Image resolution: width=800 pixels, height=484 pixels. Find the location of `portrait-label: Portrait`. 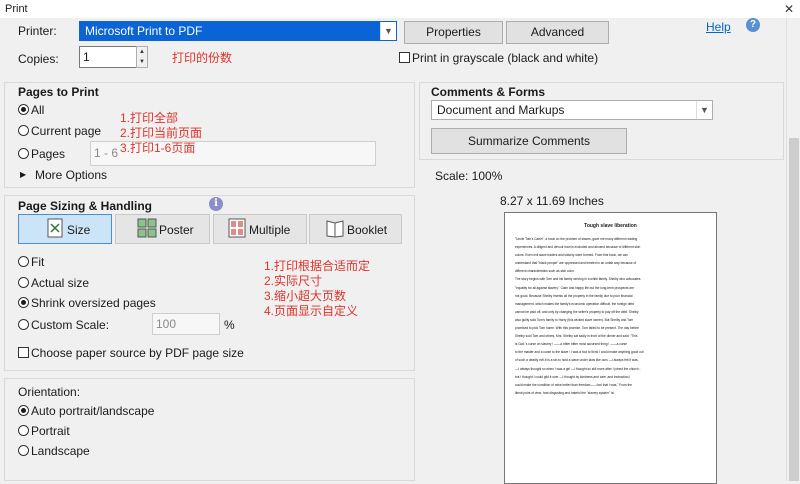

portrait-label: Portrait is located at coordinates (50, 431).